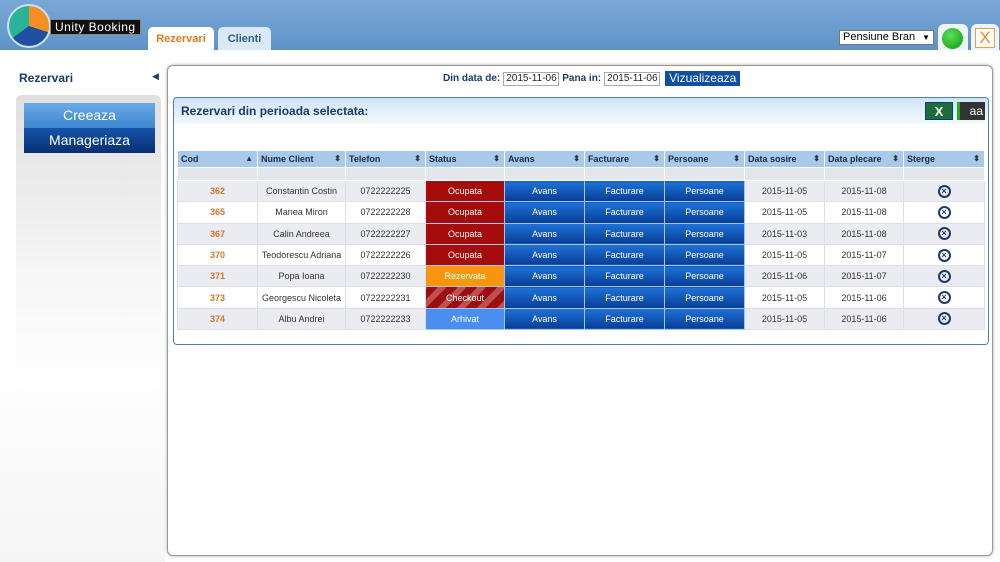 The image size is (1000, 562). I want to click on column-header: Facturare ⬍, so click(624, 159).